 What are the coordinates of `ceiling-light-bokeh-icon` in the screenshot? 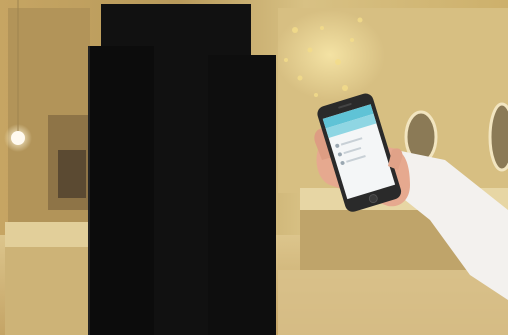 It's located at (18, 138).